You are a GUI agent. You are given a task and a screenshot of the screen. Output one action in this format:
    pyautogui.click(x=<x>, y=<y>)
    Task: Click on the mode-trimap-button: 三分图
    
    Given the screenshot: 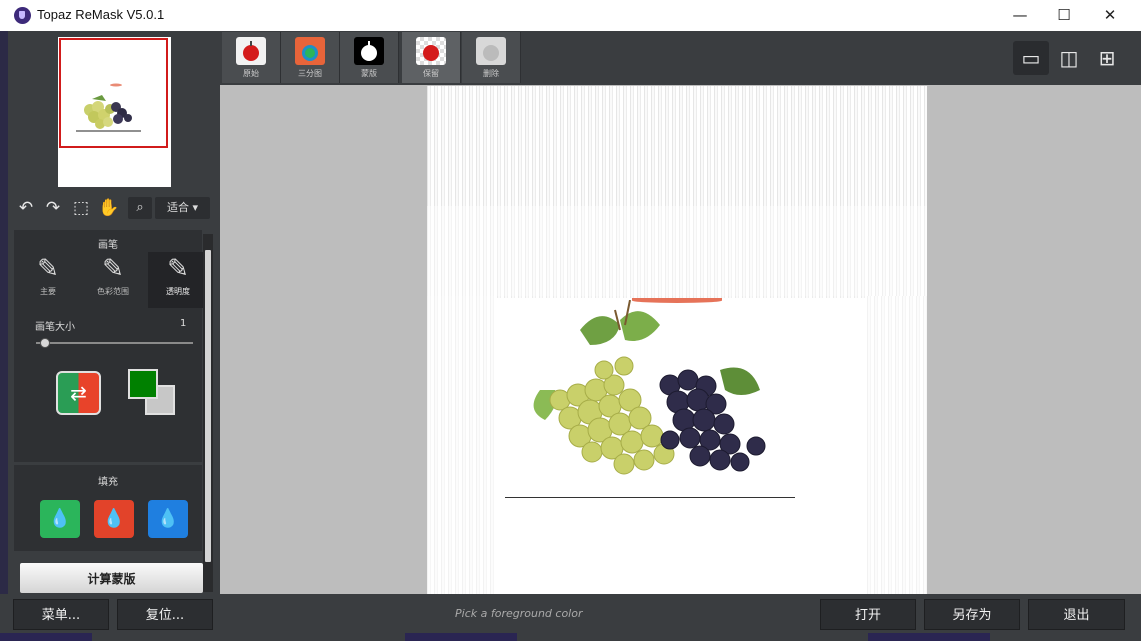 What is the action you would take?
    pyautogui.click(x=310, y=57)
    